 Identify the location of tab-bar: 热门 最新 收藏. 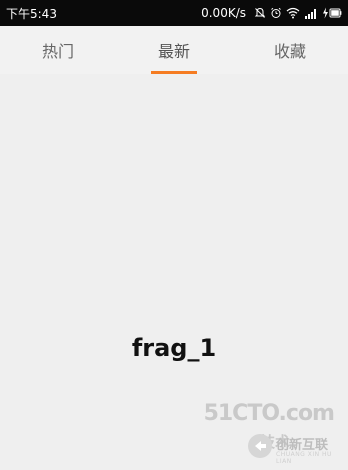
(174, 50).